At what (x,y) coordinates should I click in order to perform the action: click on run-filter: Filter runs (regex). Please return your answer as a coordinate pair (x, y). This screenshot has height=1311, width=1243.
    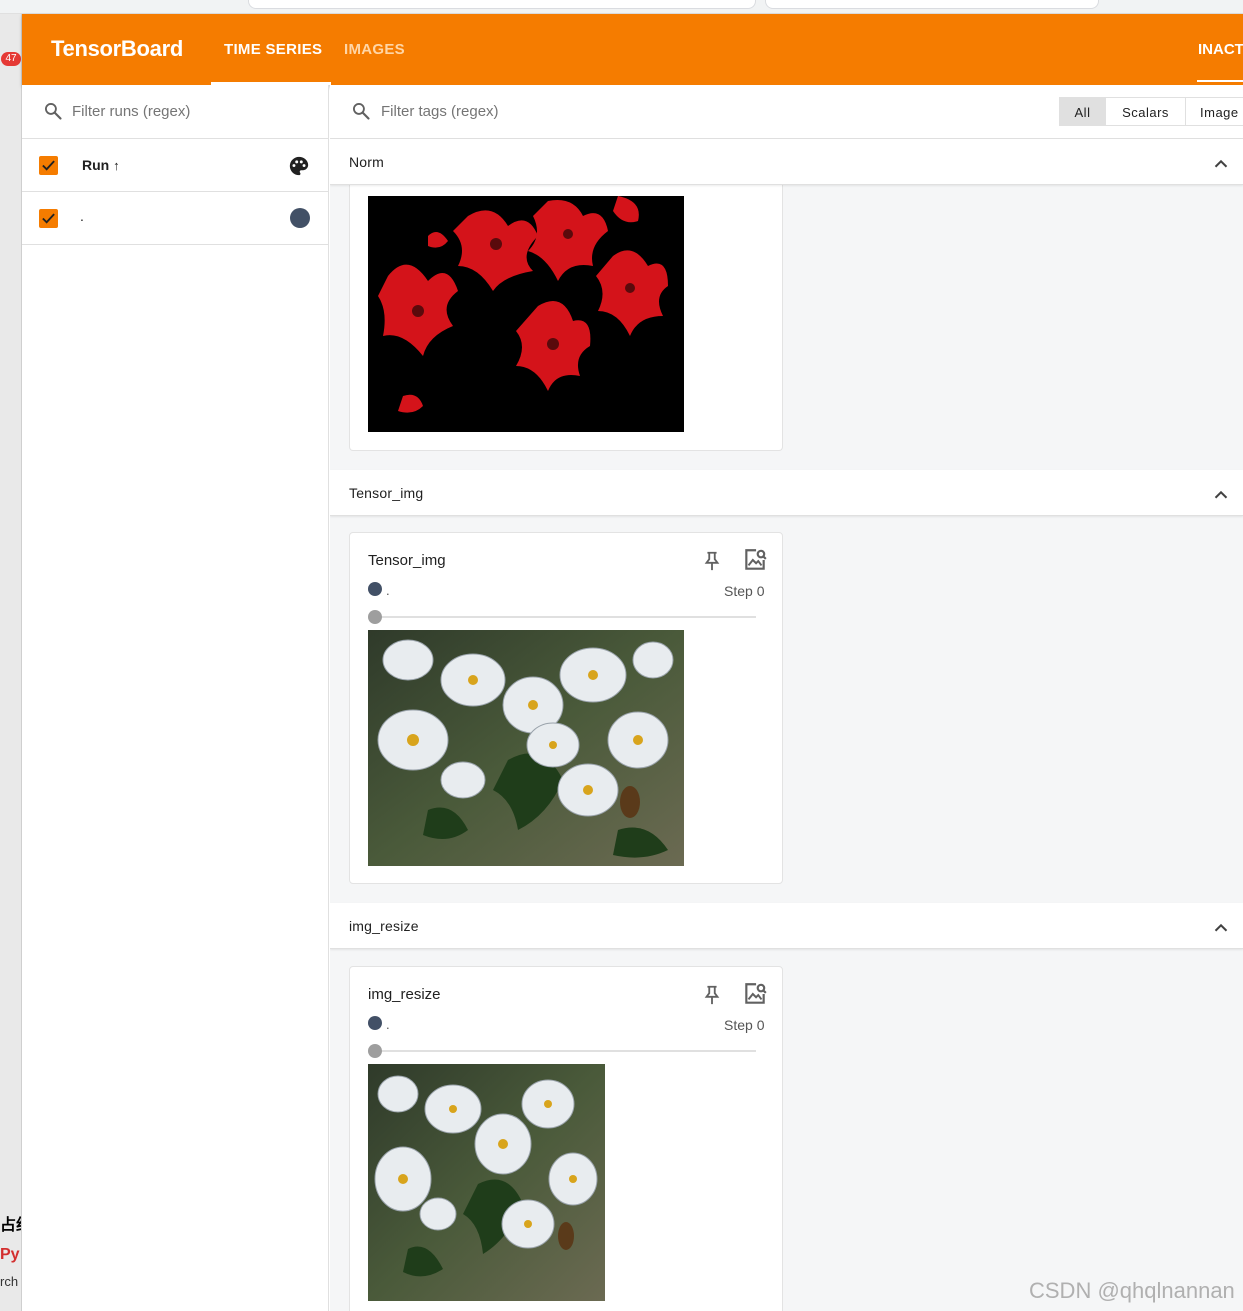
    Looking at the image, I should click on (175, 112).